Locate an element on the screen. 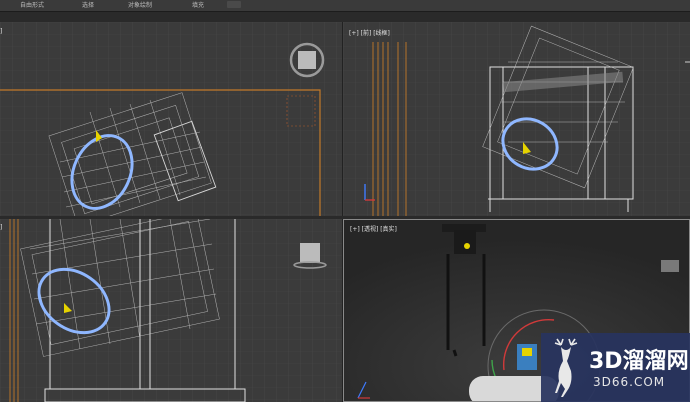 The width and height of the screenshot is (690, 402). menu-populate: 填充 is located at coordinates (198, 5).